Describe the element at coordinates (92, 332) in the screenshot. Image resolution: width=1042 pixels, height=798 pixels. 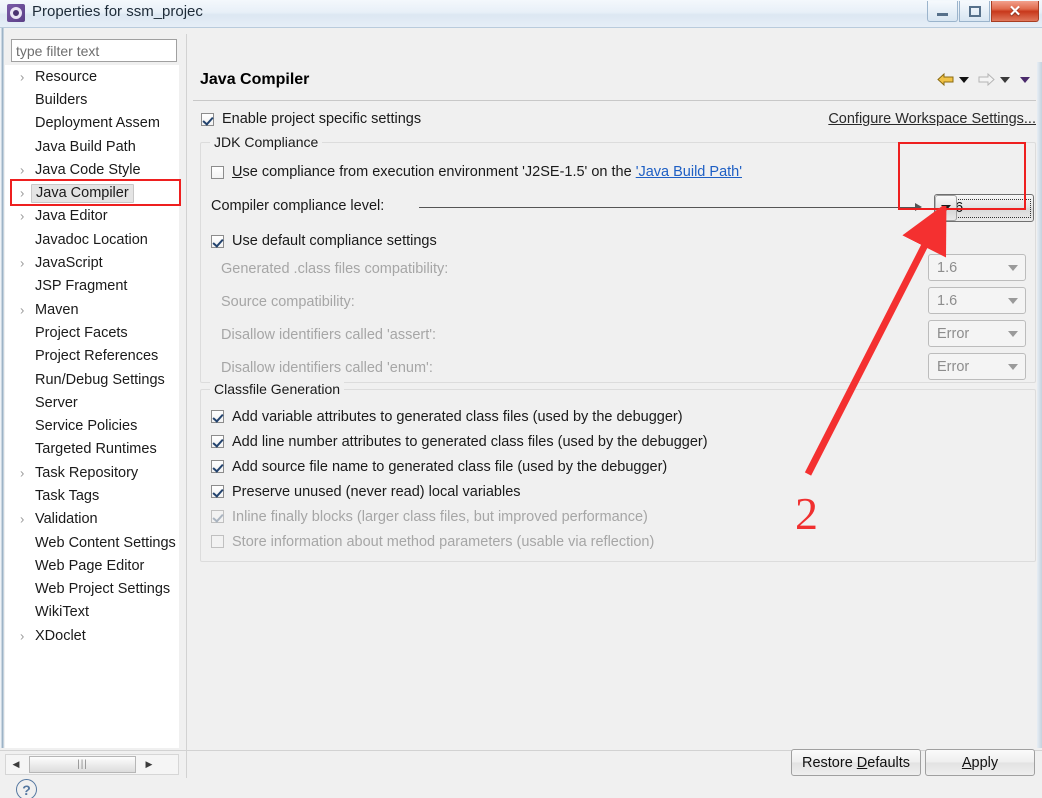
I see `sidebar-item-project-facets: Project Facets` at that location.